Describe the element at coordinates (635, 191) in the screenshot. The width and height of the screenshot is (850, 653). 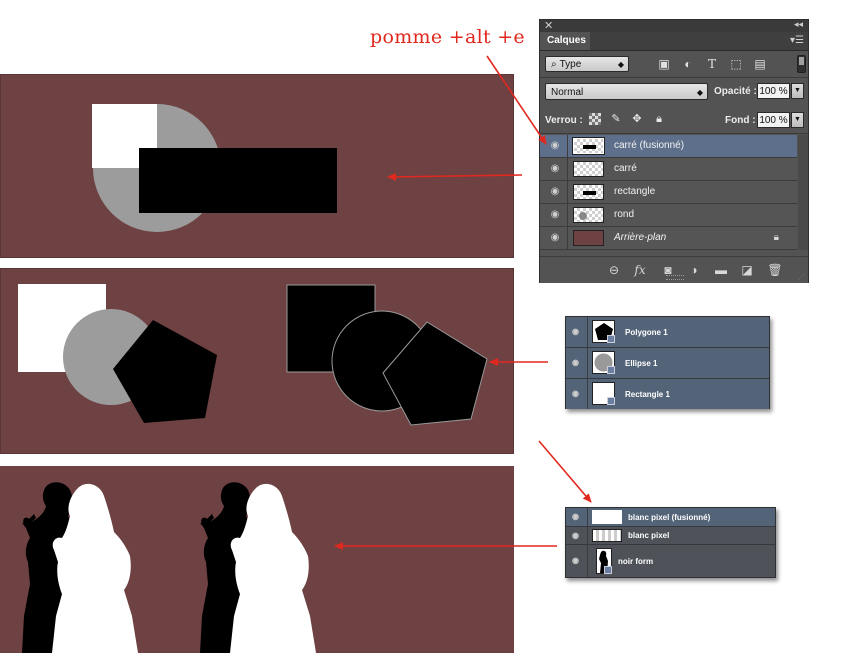
I see `layer-name: rectangle` at that location.